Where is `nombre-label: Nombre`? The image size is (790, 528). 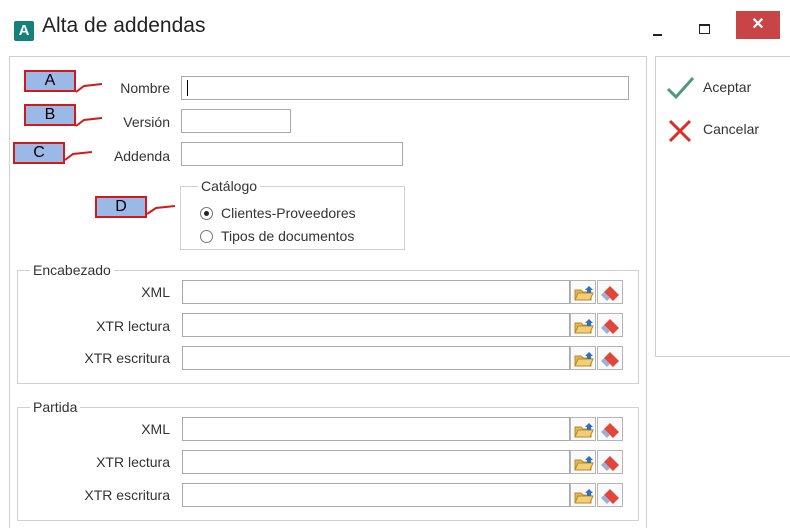 nombre-label: Nombre is located at coordinates (145, 88).